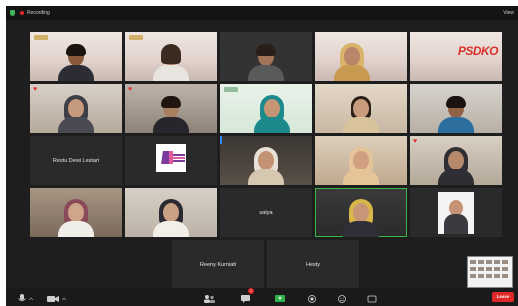 This screenshot has height=306, width=518. I want to click on video-button, so click(52, 296).